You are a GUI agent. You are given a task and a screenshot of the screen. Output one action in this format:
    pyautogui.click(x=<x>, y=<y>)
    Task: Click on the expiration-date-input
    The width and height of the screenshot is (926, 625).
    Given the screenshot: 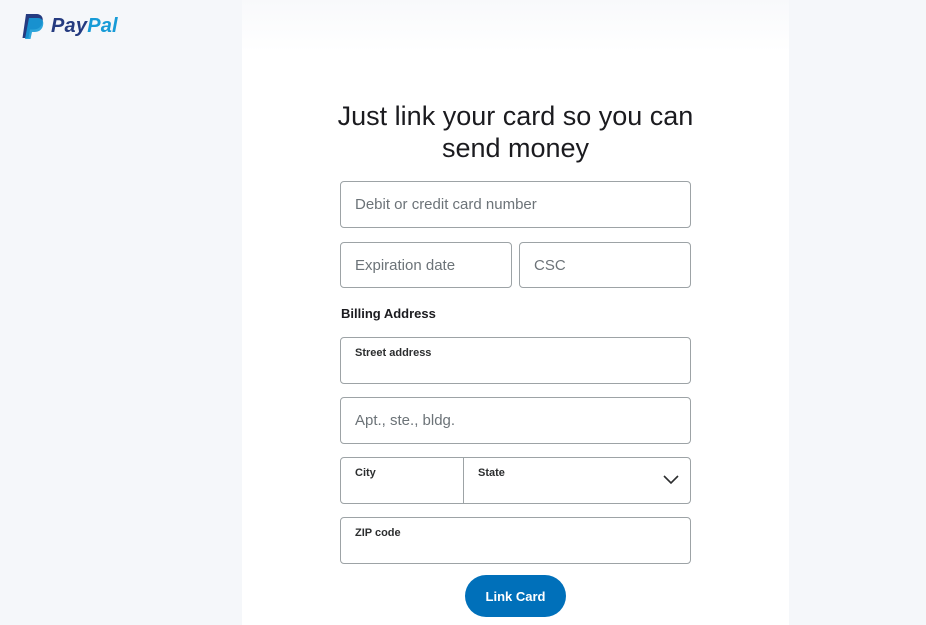 What is the action you would take?
    pyautogui.click(x=426, y=265)
    